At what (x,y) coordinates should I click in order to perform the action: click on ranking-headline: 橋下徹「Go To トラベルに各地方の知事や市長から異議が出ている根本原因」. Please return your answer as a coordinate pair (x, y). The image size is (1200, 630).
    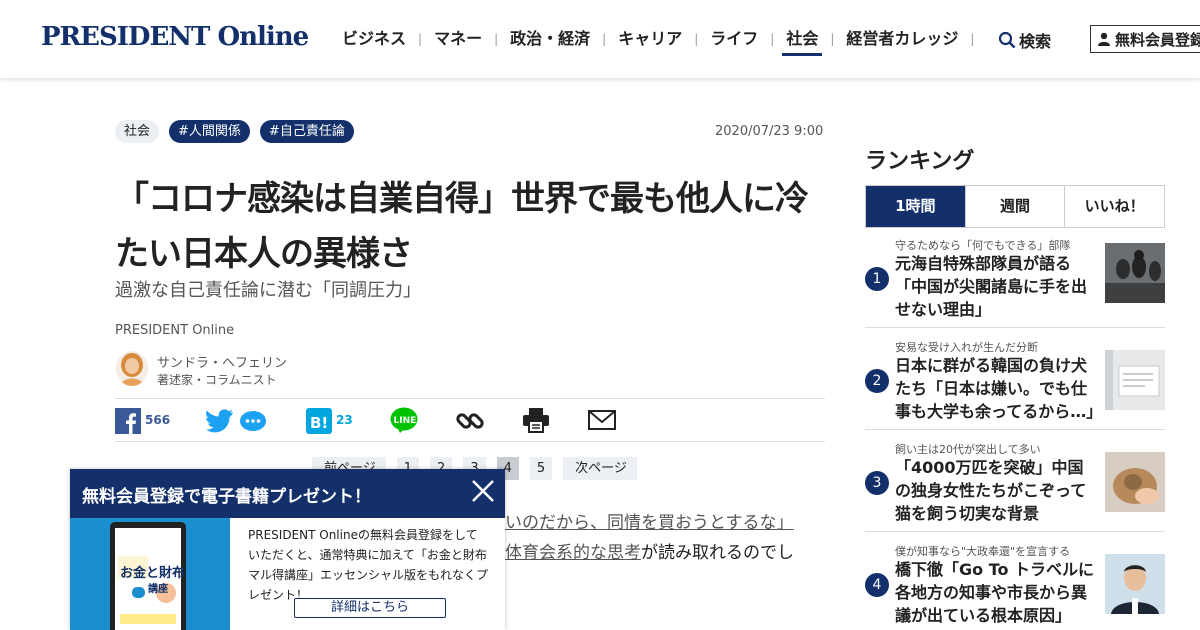
    Looking at the image, I should click on (995, 592).